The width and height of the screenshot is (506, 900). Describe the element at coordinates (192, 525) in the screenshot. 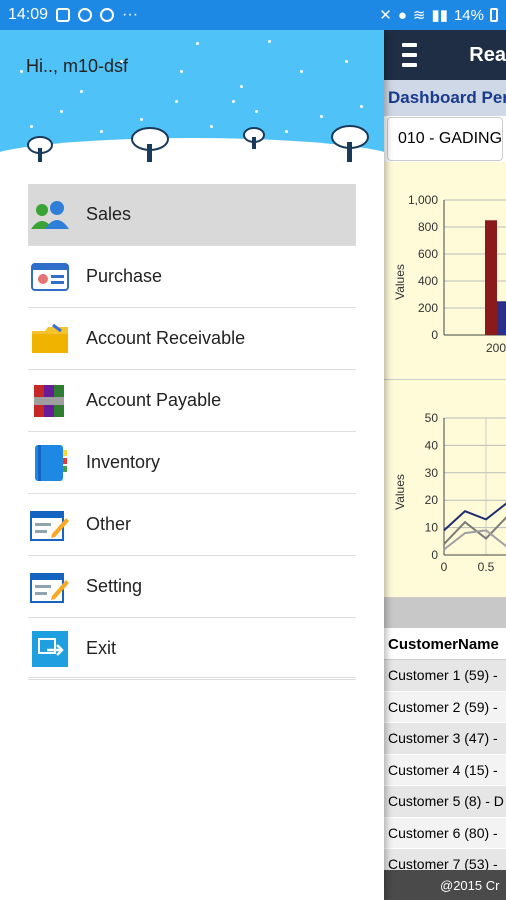

I see `menu-item-other: Other` at that location.